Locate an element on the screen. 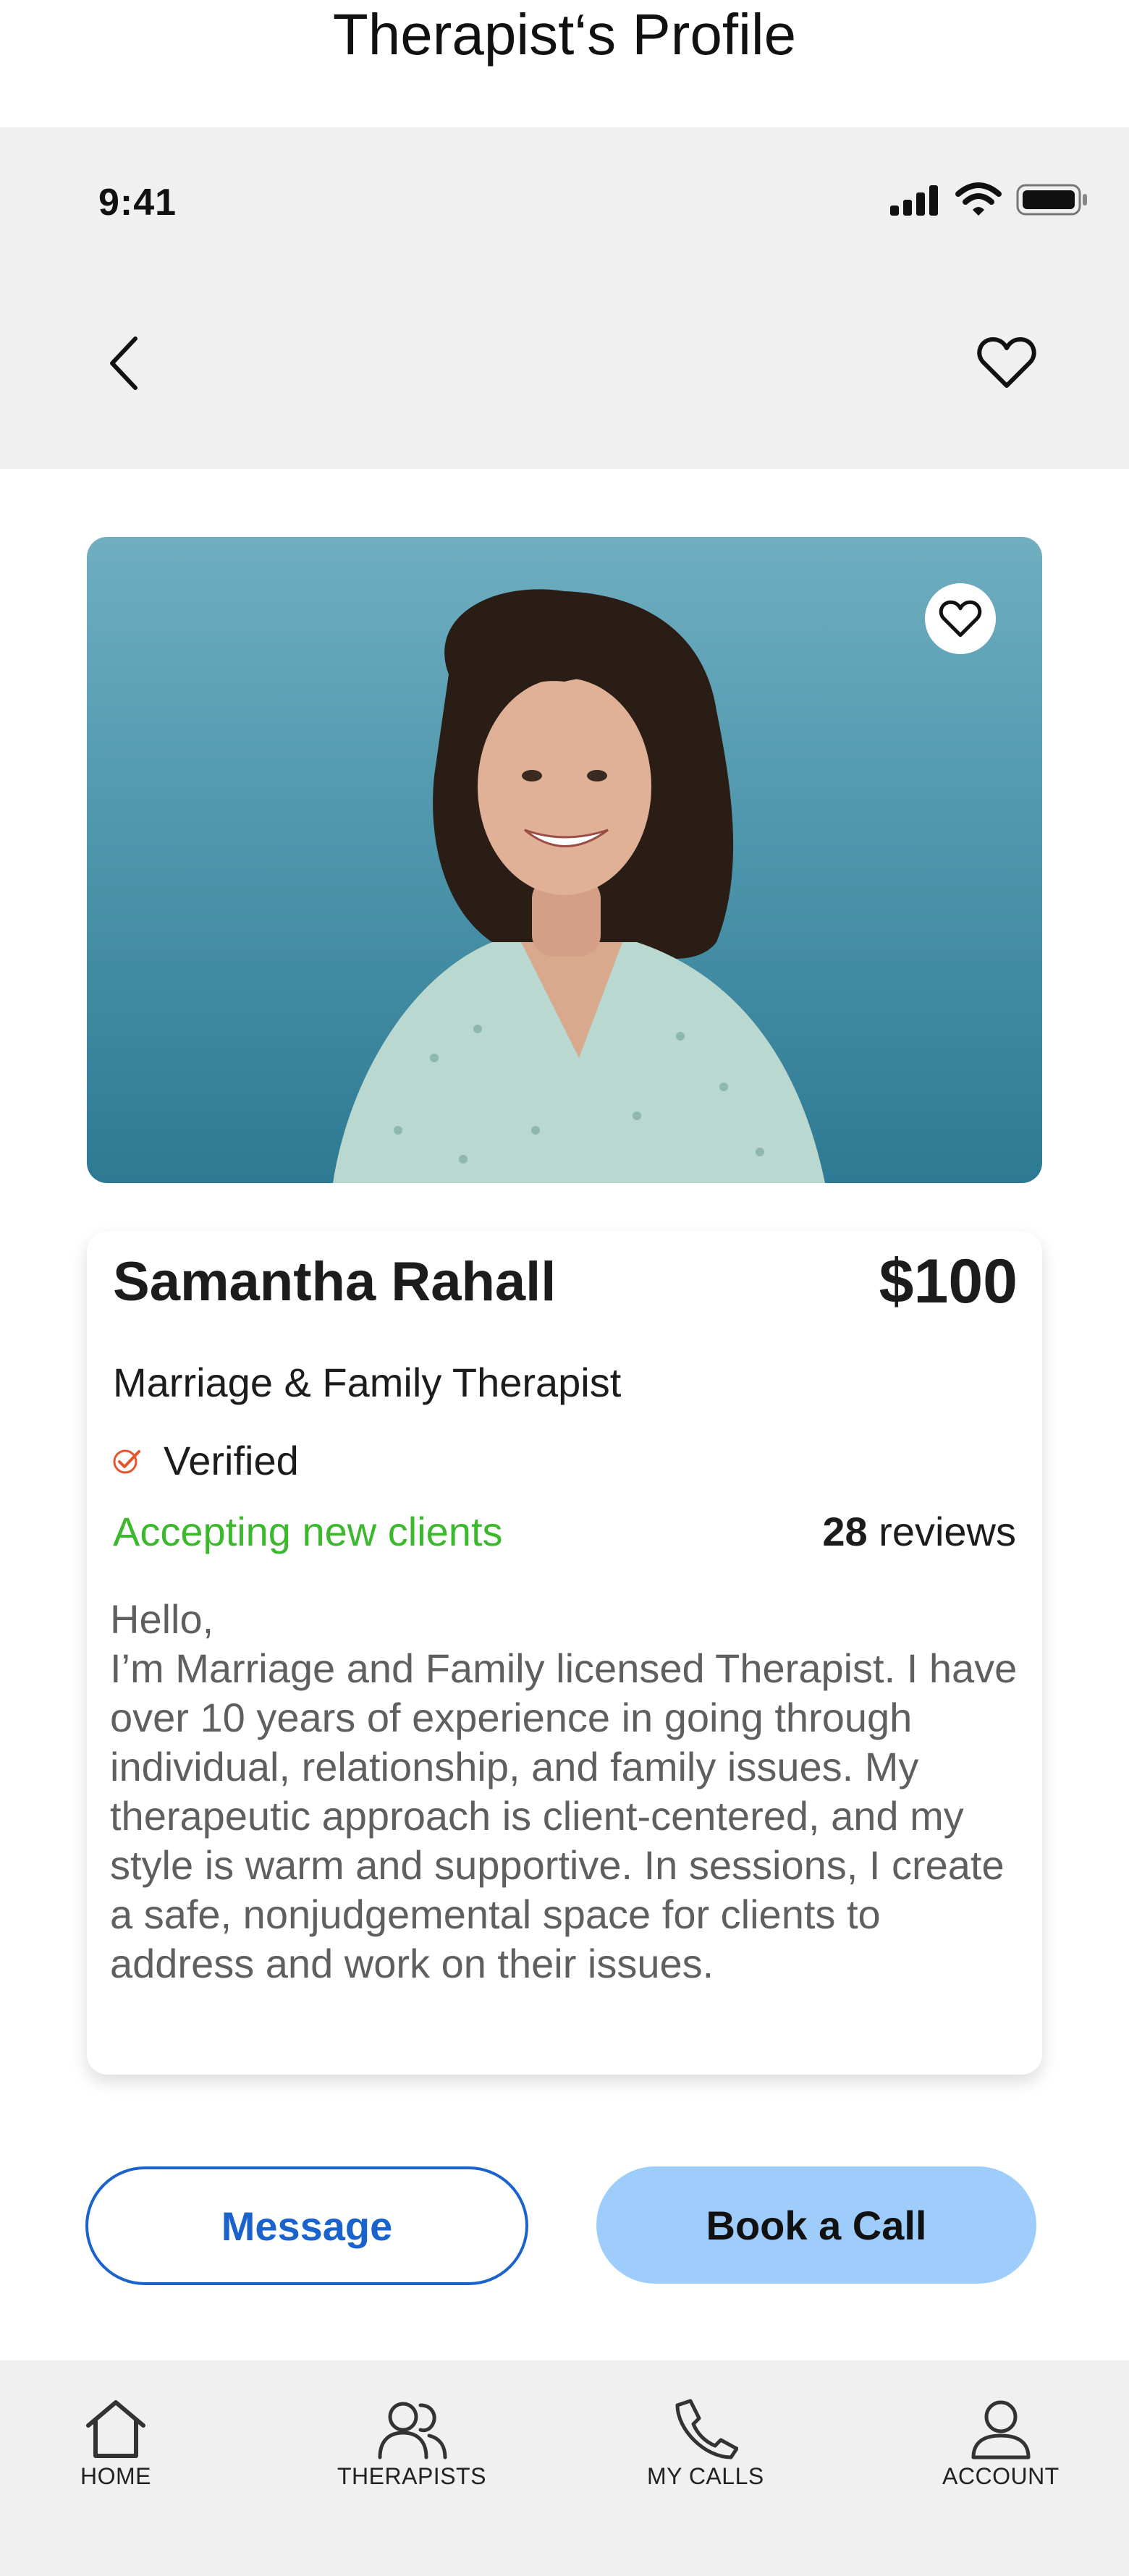 This screenshot has width=1129, height=2576. therapist-name: Samantha Rahall is located at coordinates (335, 1282).